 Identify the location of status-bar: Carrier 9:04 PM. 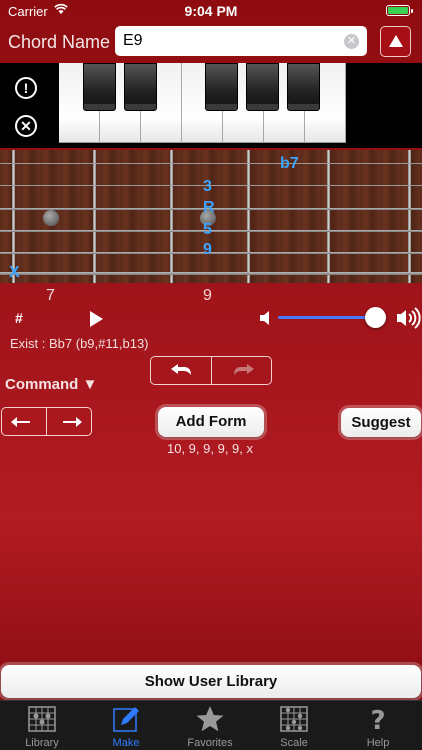
(211, 11).